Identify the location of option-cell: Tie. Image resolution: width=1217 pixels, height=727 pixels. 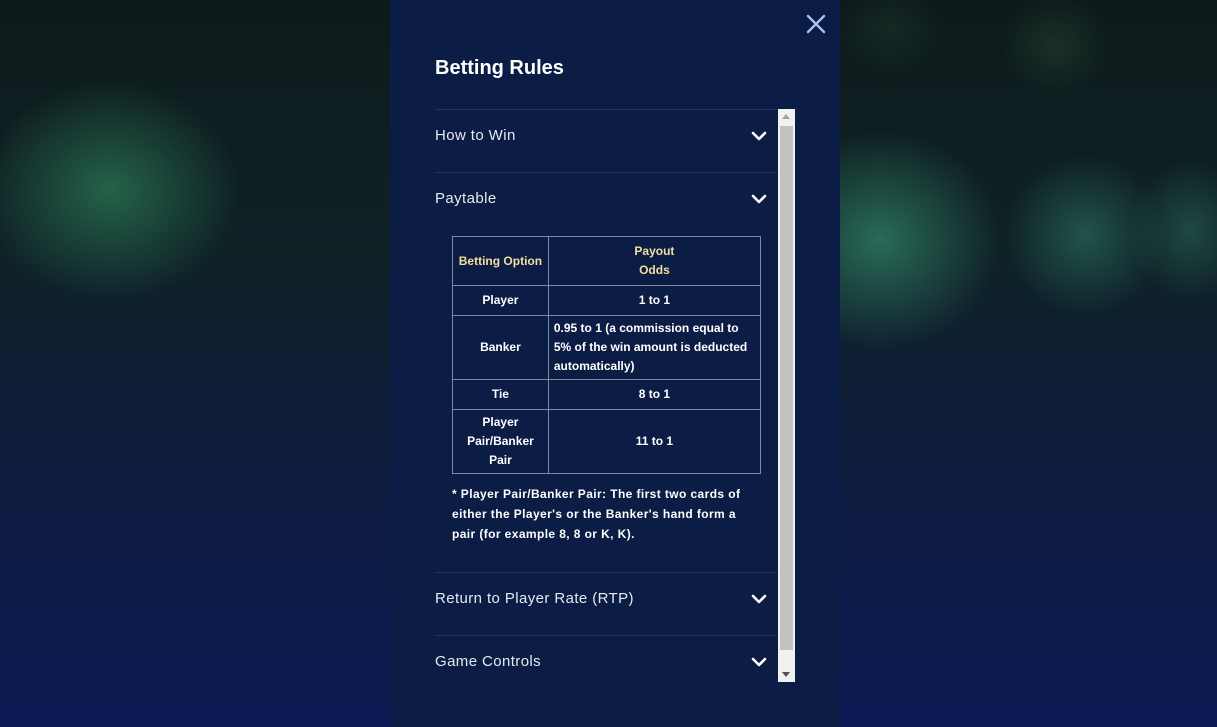
(500, 394).